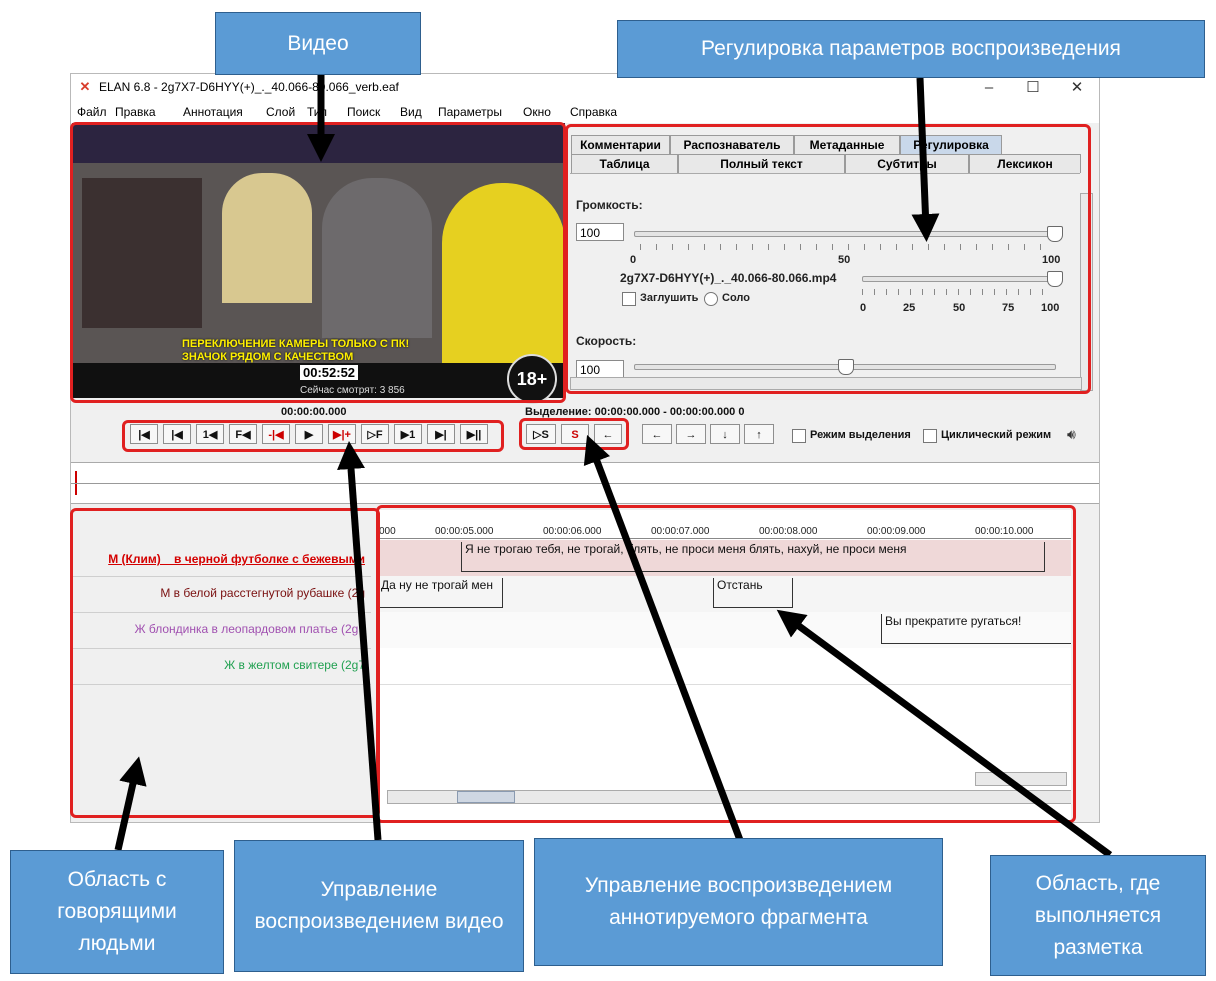  Describe the element at coordinates (1098, 915) in the screenshot. I see `callout-markup-area: Область, где выполняется разметка` at that location.